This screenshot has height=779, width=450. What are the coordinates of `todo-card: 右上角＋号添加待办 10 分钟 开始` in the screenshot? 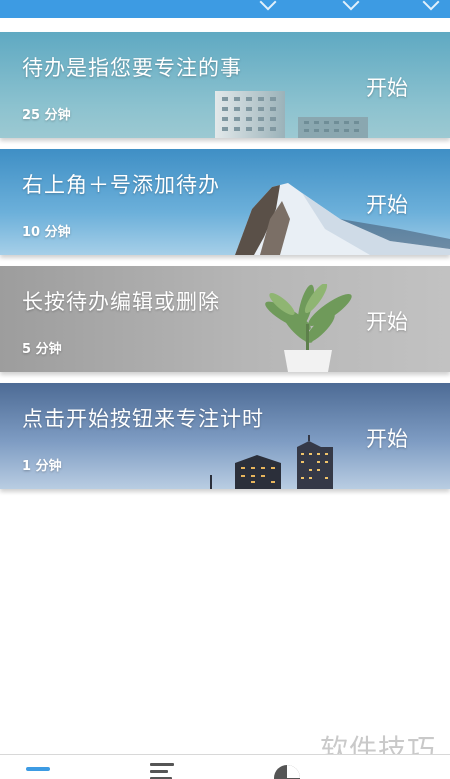 It's located at (225, 202).